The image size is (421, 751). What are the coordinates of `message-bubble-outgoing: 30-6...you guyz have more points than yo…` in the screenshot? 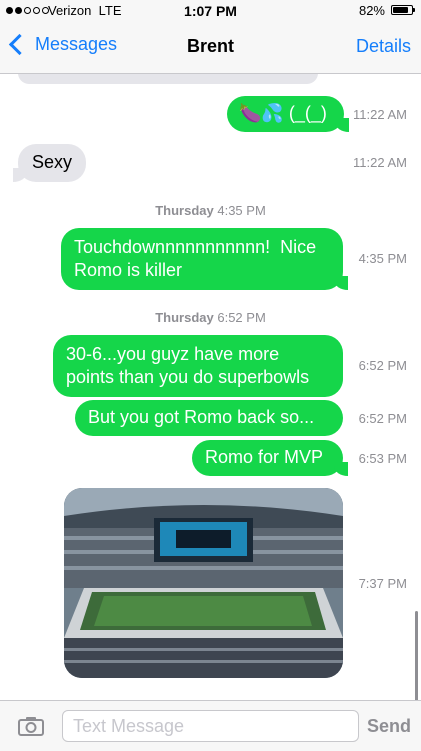 It's located at (198, 366).